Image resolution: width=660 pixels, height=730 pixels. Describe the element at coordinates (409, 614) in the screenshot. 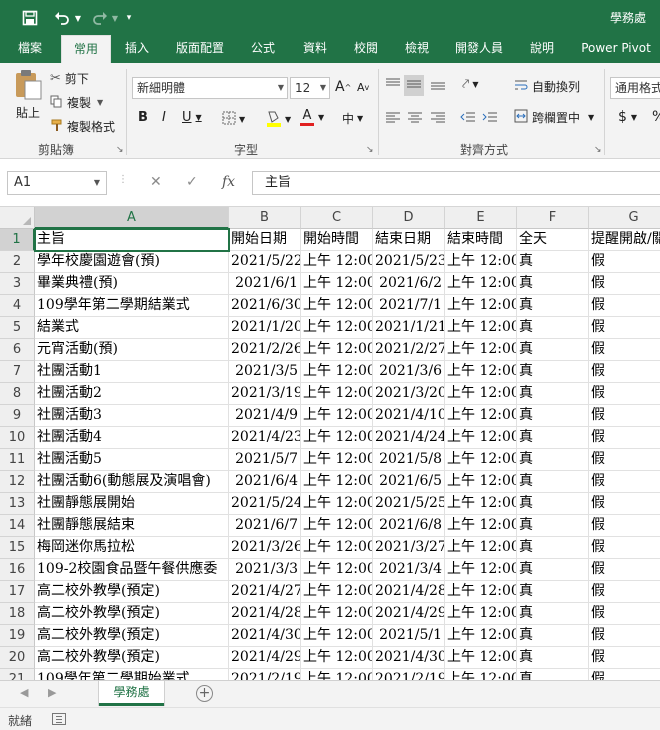

I see `cell-d18: 2021/4/29` at that location.